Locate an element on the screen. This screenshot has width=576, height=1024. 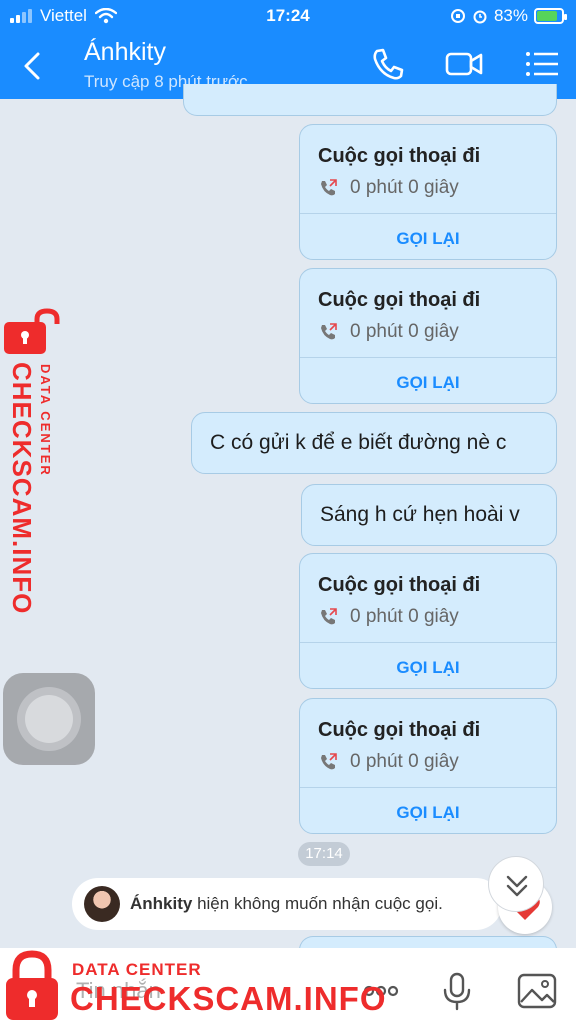
scroll-down-icon is located at coordinates (517, 886).